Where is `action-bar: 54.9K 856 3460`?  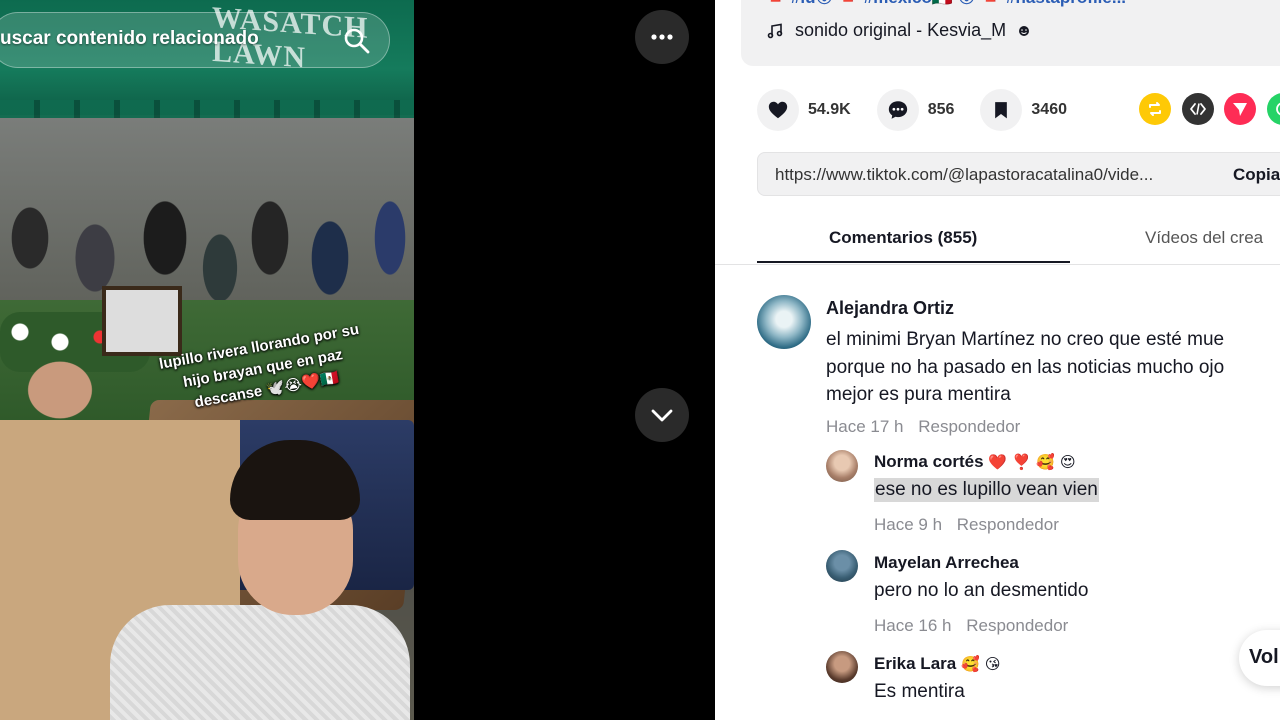
action-bar: 54.9K 856 3460 is located at coordinates (925, 110).